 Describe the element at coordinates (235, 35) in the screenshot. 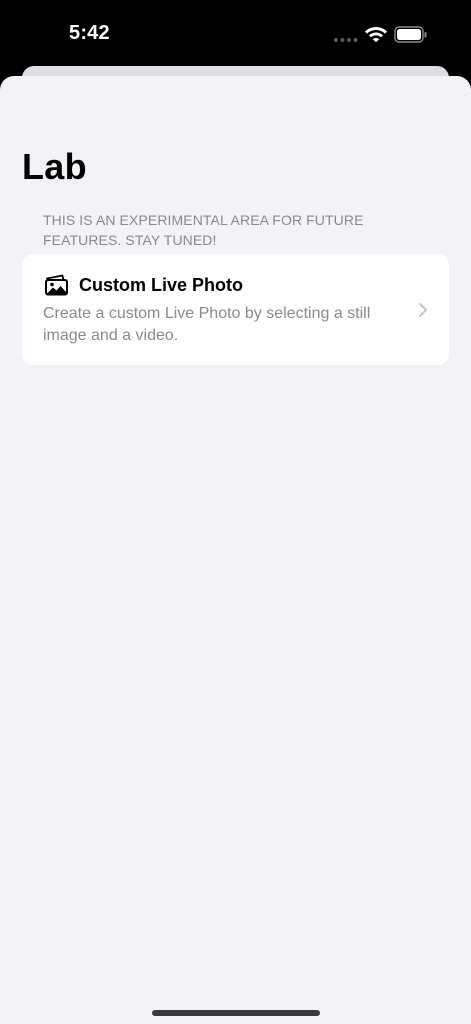

I see `status-bar: 5:42` at that location.